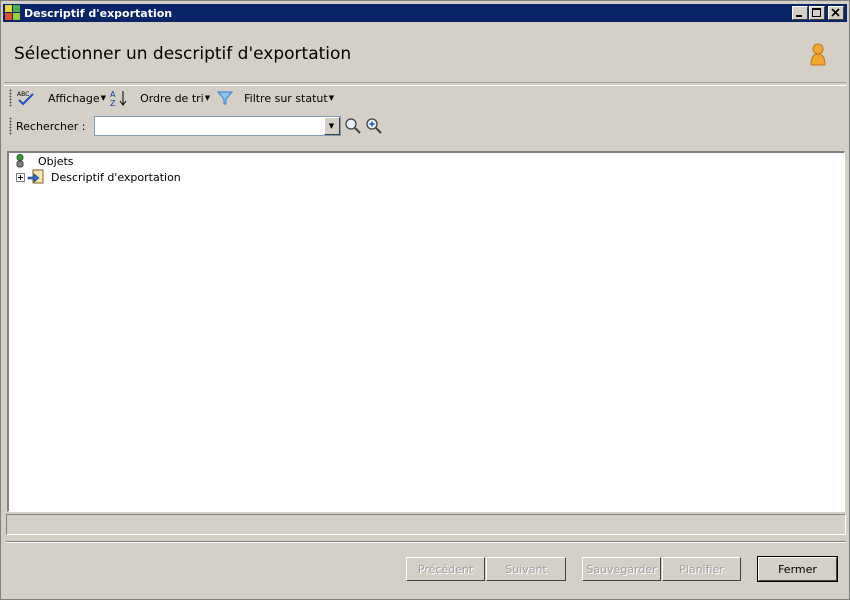 The image size is (850, 600). I want to click on app-icon, so click(13, 13).